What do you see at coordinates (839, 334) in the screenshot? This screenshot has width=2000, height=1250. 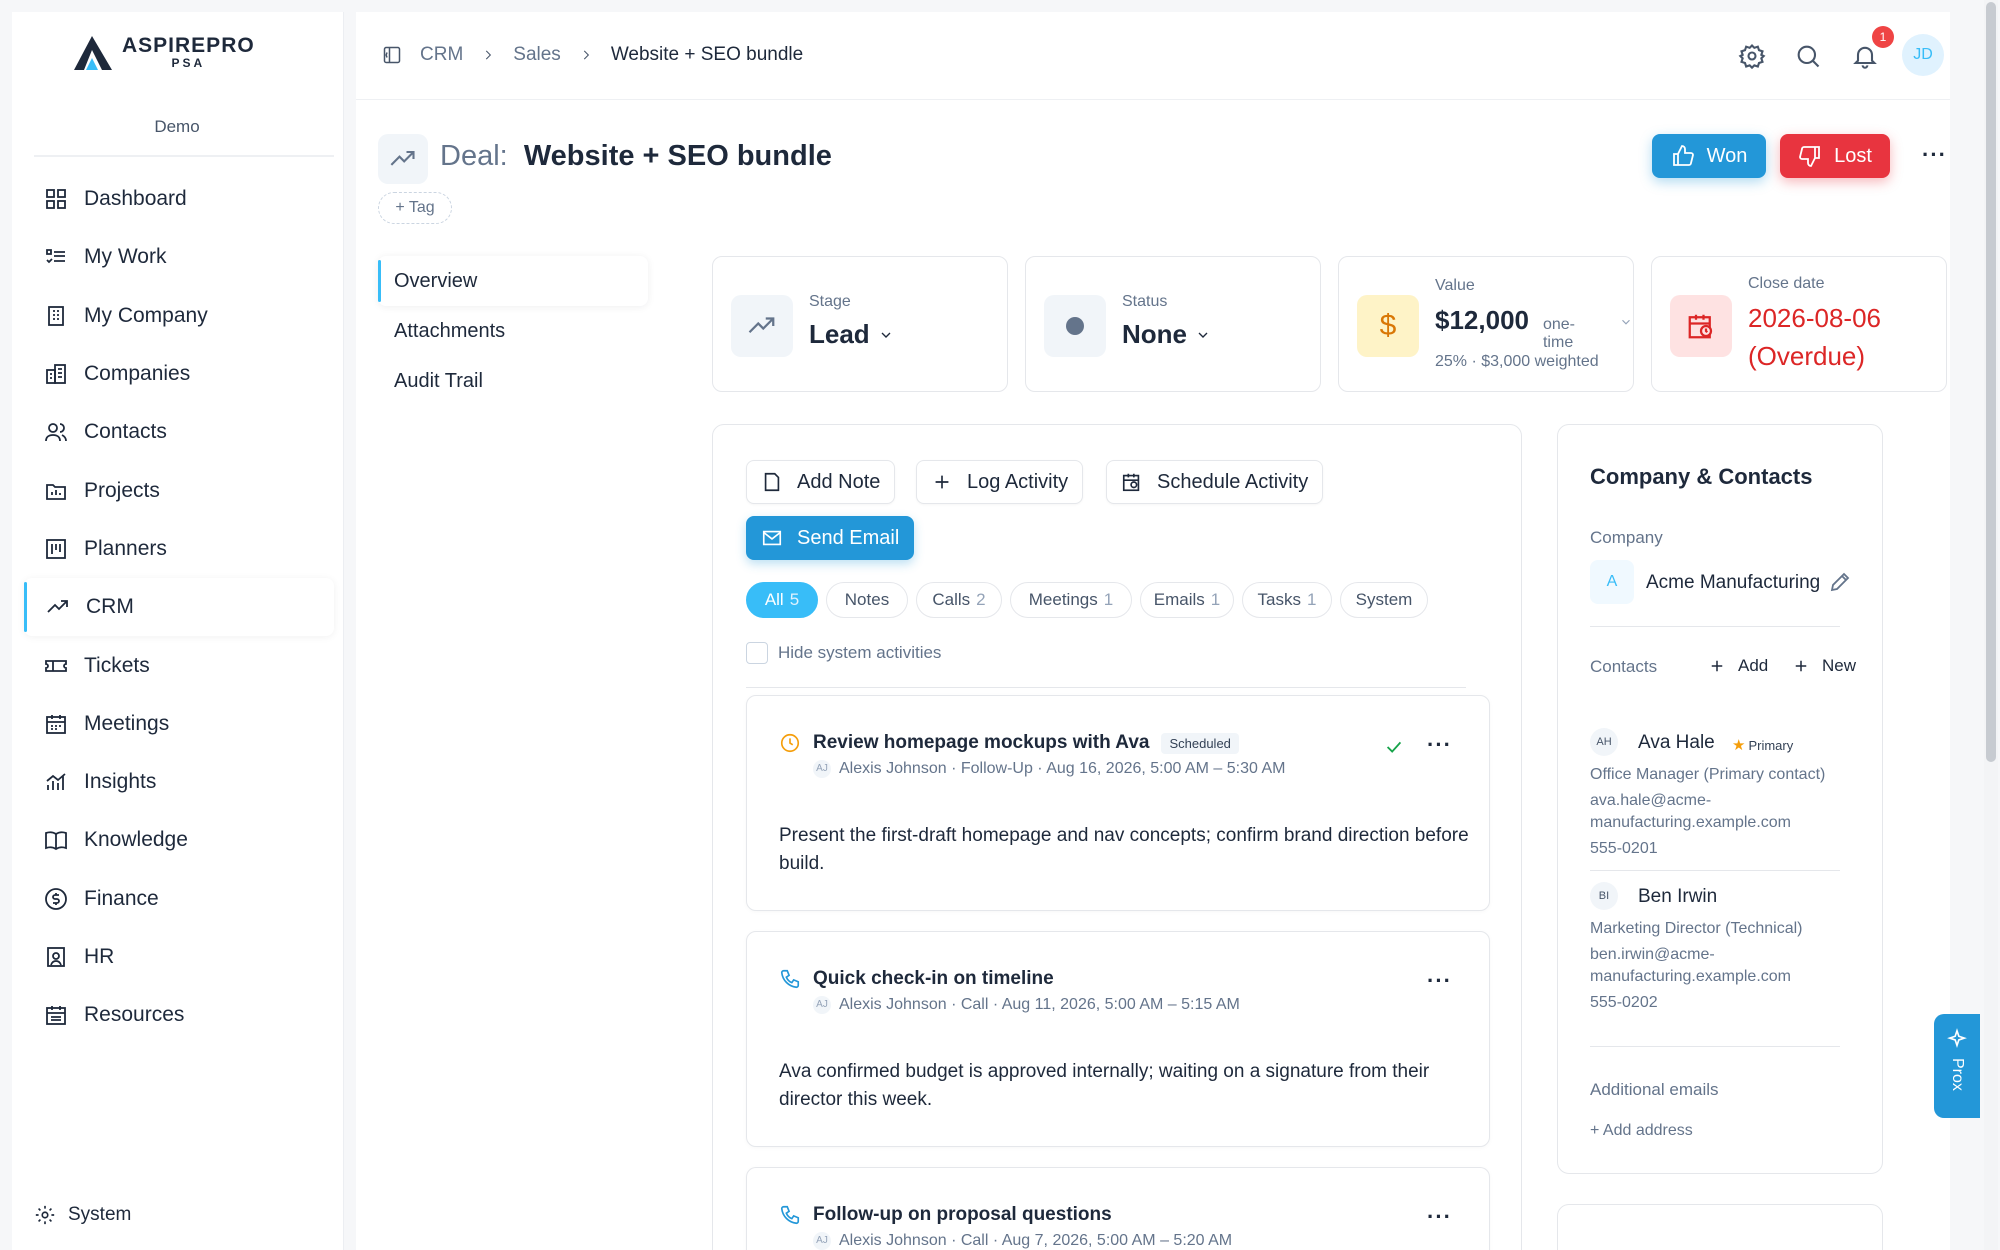 I see `stage-value: Lead` at bounding box center [839, 334].